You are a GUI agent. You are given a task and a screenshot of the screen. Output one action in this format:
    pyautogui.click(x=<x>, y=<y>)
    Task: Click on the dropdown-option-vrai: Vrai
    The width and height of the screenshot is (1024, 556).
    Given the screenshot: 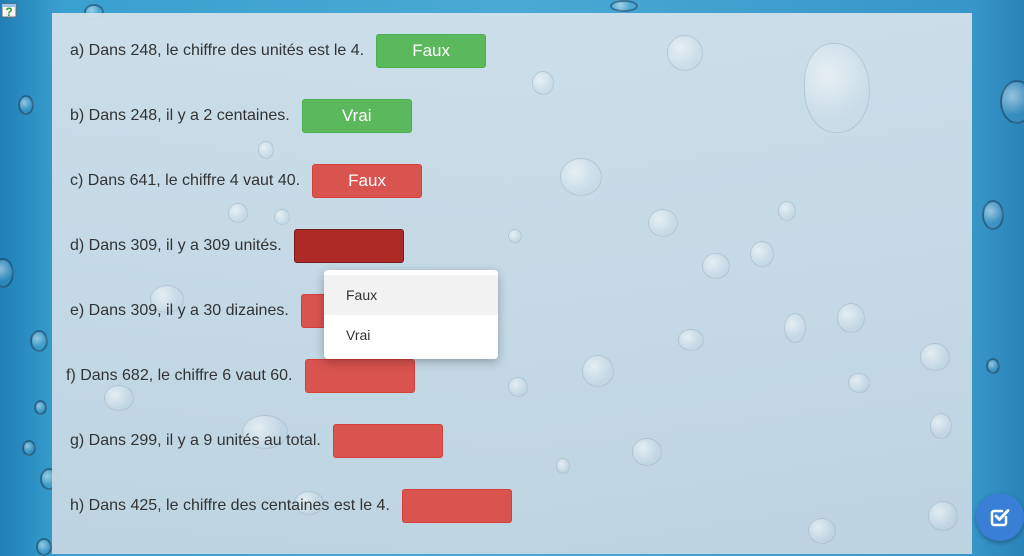 What is the action you would take?
    pyautogui.click(x=411, y=335)
    